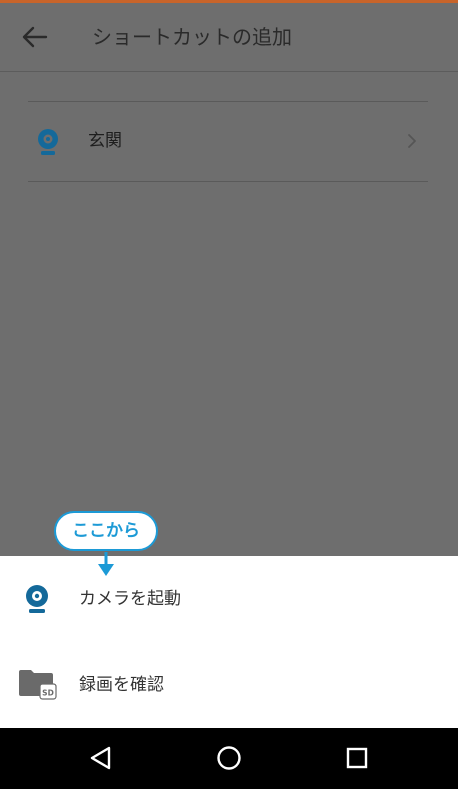 This screenshot has width=458, height=789. I want to click on list-divider-bottom, so click(228, 181).